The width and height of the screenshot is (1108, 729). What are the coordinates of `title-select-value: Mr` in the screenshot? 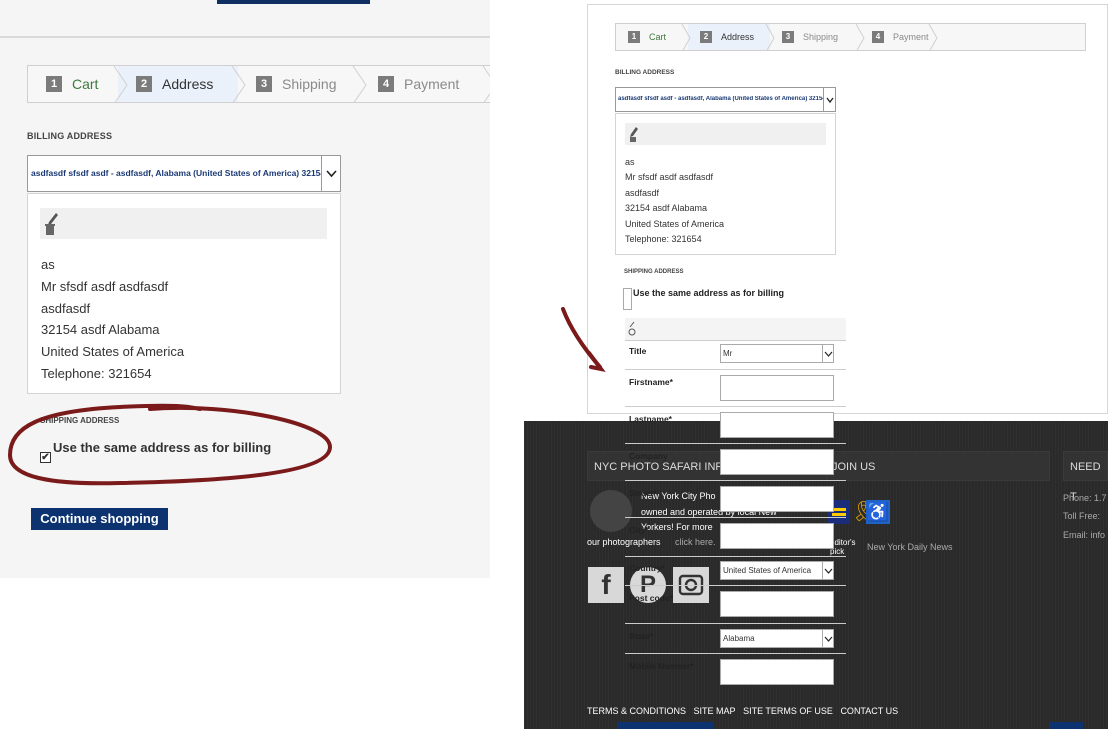 It's located at (728, 353).